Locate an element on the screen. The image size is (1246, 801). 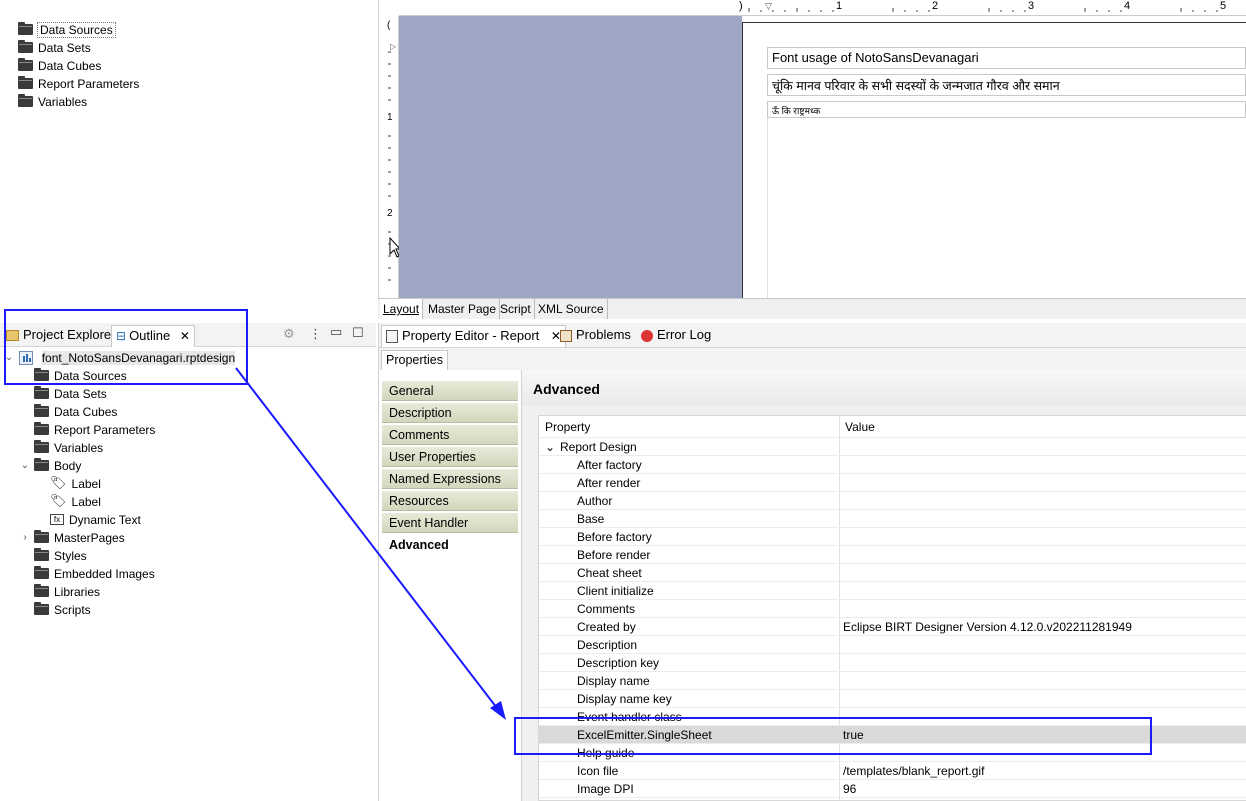
arrow-head-icon is located at coordinates (498, 710).